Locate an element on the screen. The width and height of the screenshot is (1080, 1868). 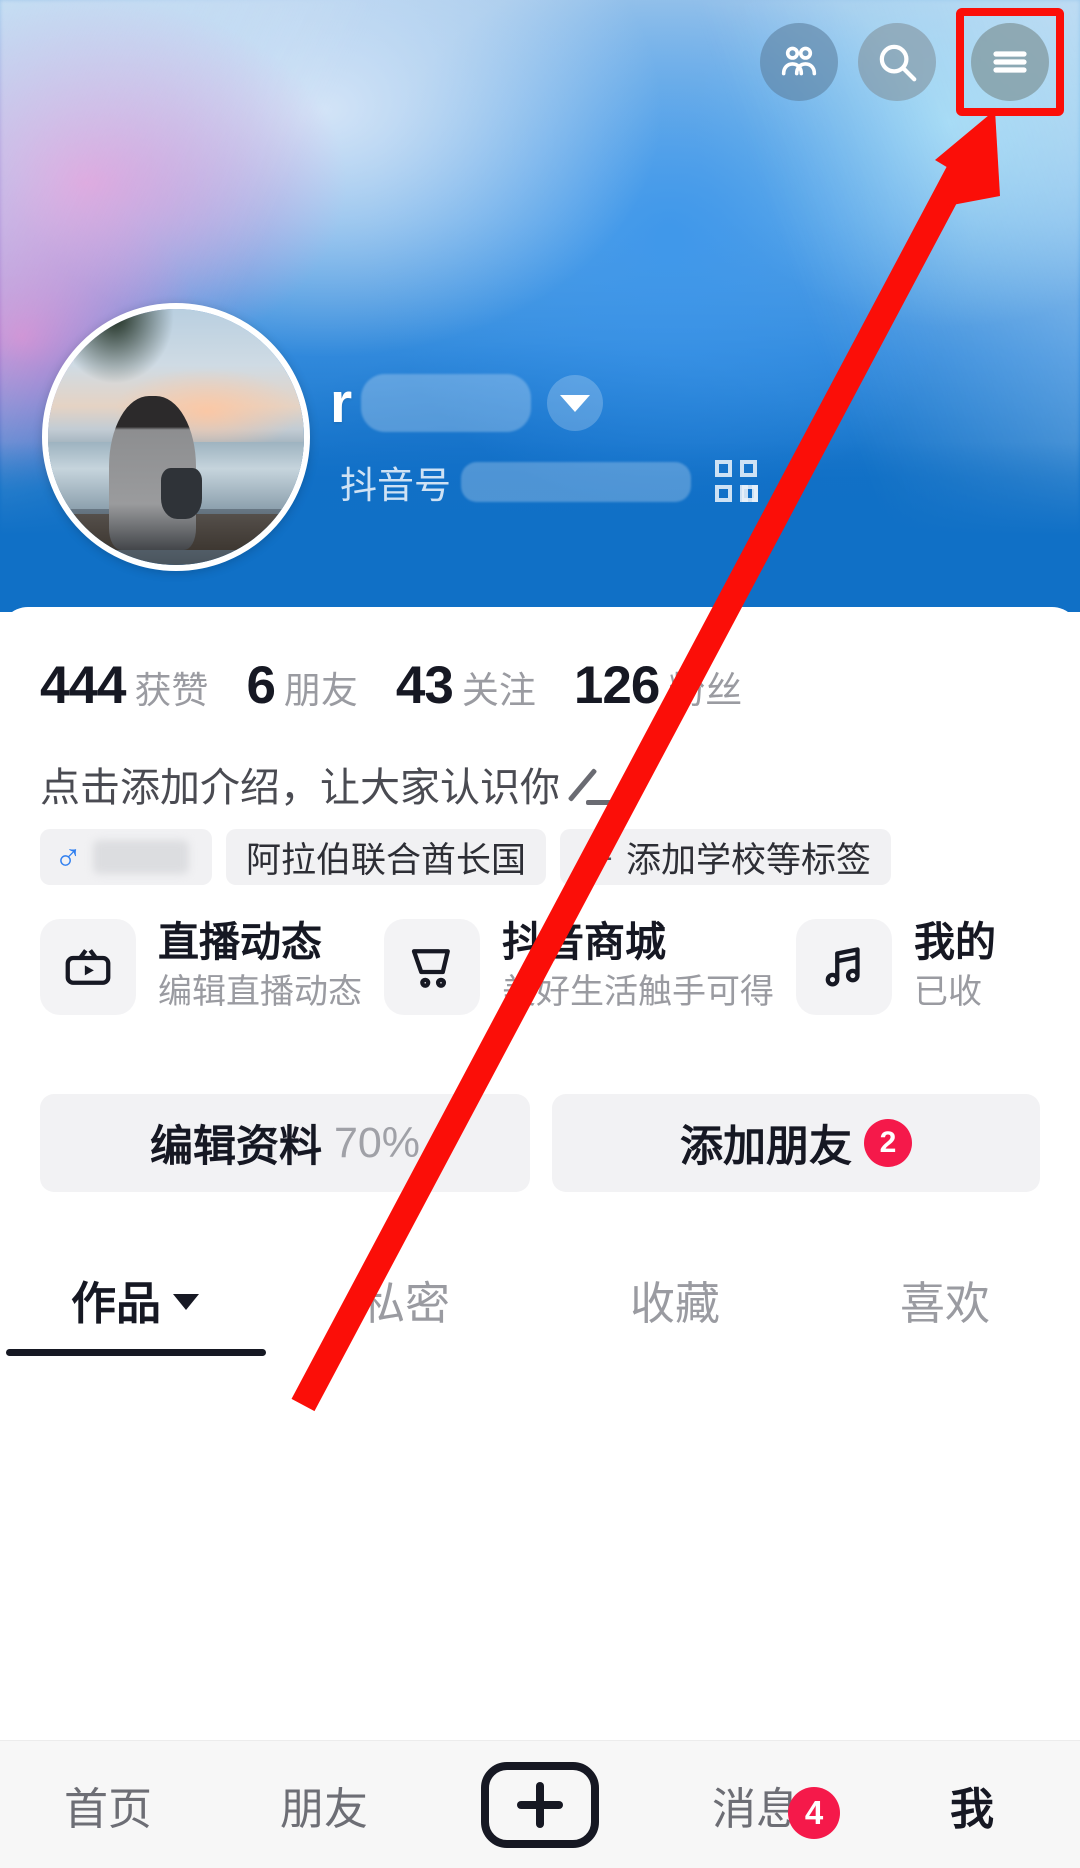
tags-row: ♂ 阿拉伯联合酋长国 ＋ 添加学校等标签 is located at coordinates (466, 857).